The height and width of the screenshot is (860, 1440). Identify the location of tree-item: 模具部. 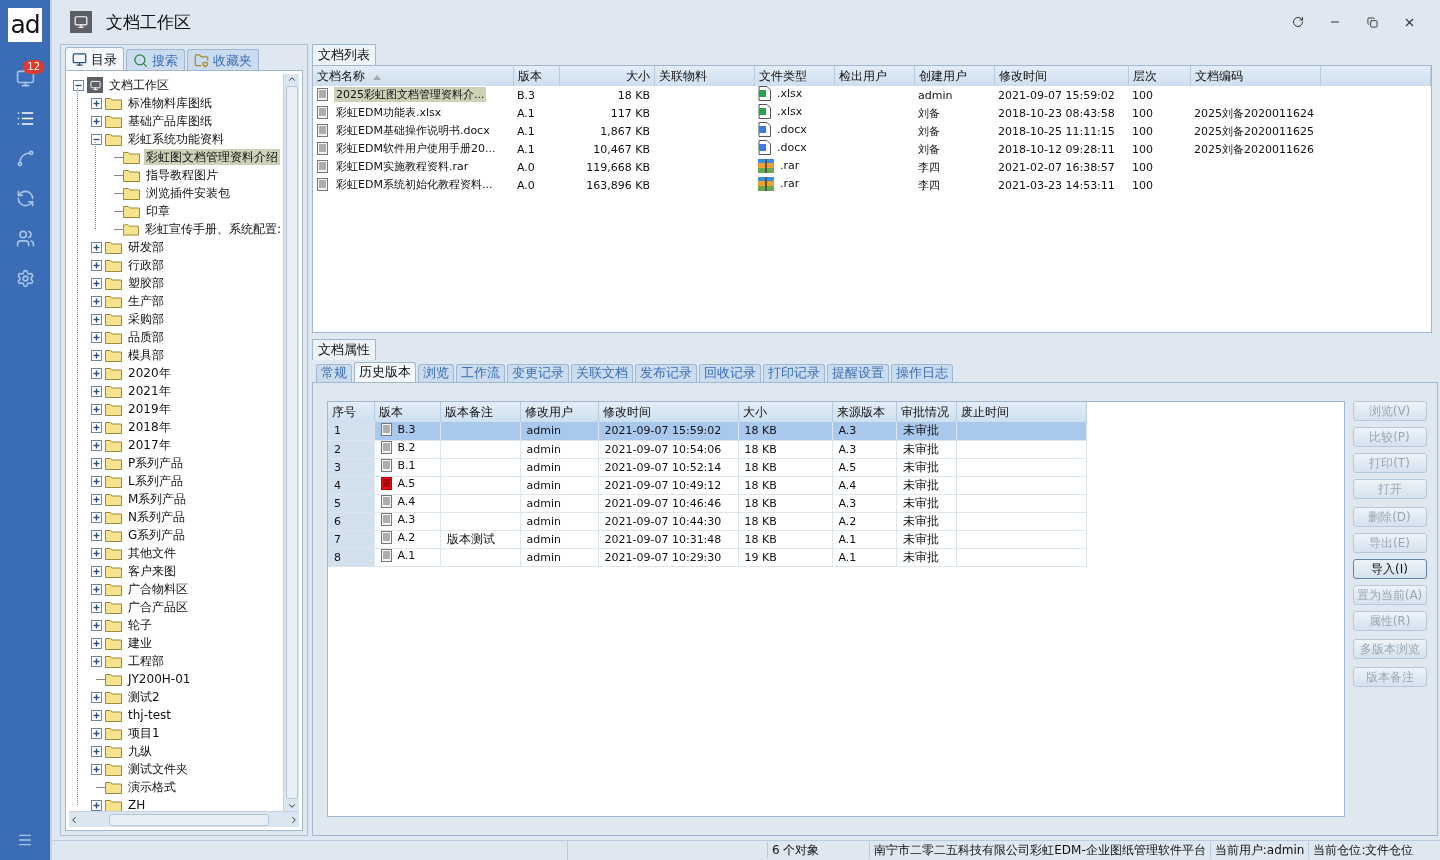
(146, 355).